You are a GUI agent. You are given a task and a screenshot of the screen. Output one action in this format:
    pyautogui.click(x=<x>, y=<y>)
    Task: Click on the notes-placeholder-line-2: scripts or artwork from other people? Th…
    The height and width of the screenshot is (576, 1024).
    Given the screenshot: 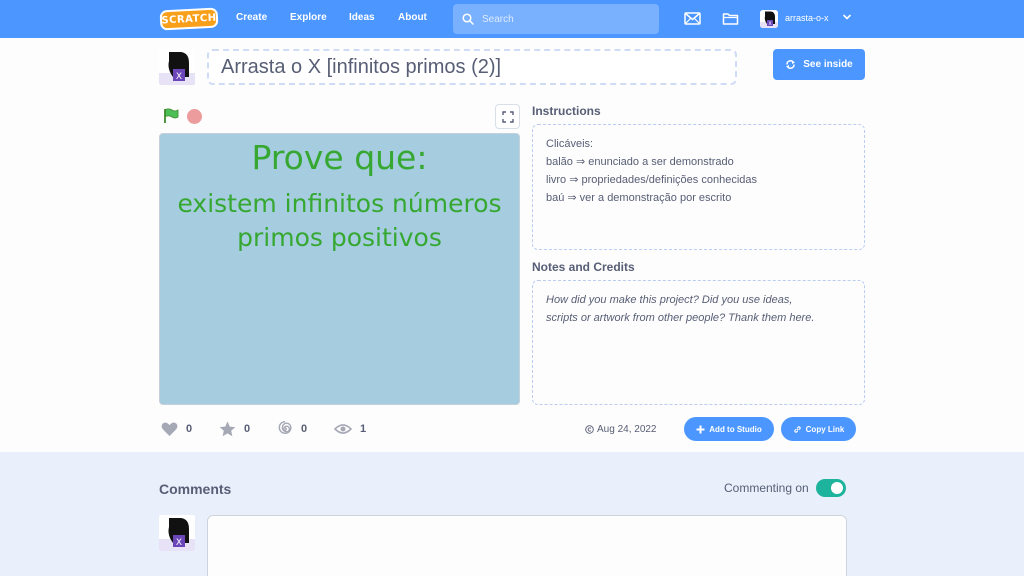 What is the action you would take?
    pyautogui.click(x=680, y=318)
    